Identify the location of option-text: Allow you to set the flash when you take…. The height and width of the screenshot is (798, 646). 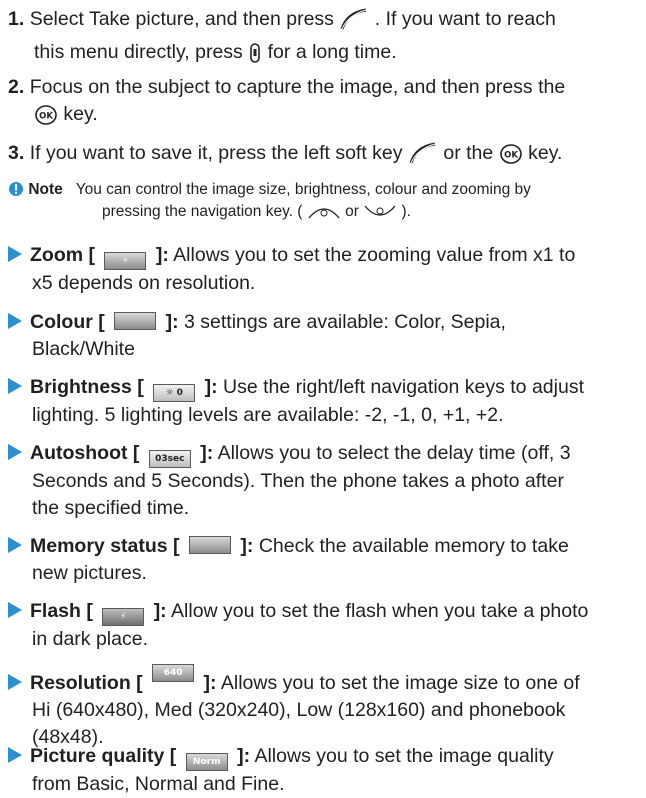
(380, 611).